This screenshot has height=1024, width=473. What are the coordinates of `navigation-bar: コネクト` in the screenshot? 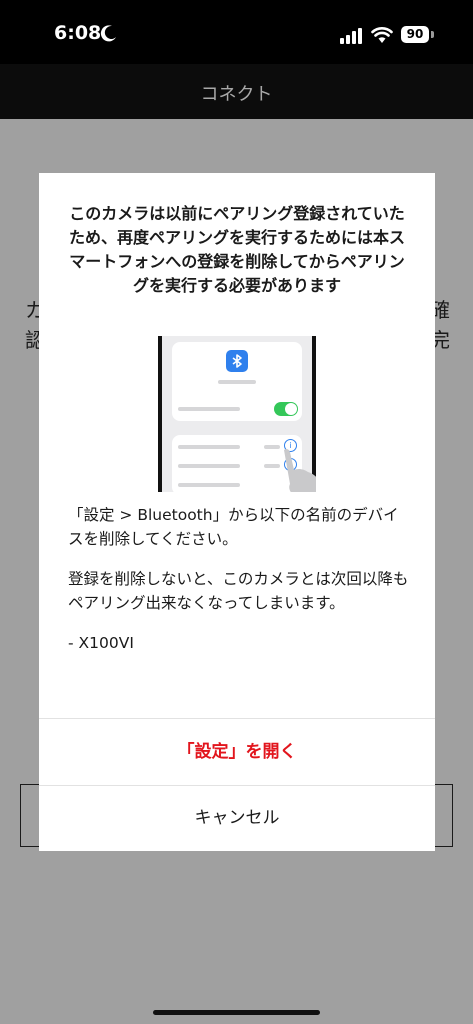 It's located at (236, 91).